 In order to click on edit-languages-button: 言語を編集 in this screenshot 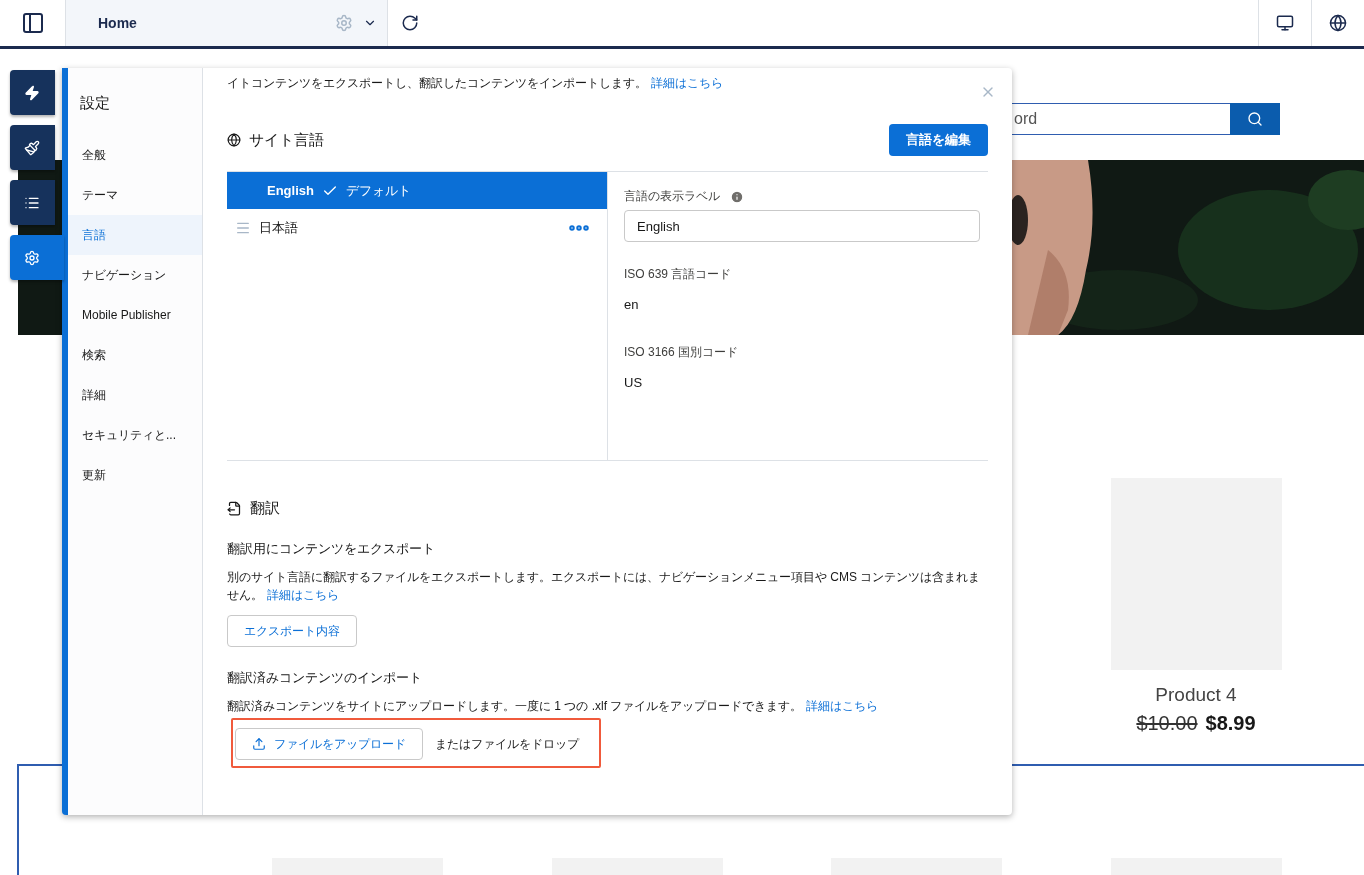, I will do `click(938, 140)`.